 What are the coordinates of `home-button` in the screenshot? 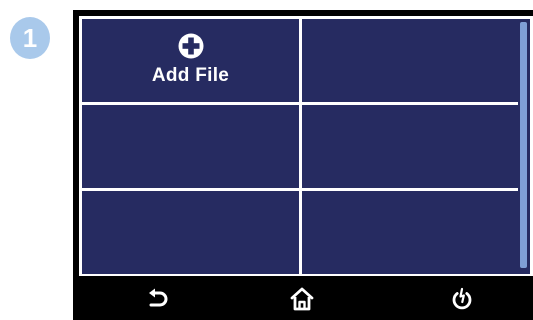 It's located at (302, 299).